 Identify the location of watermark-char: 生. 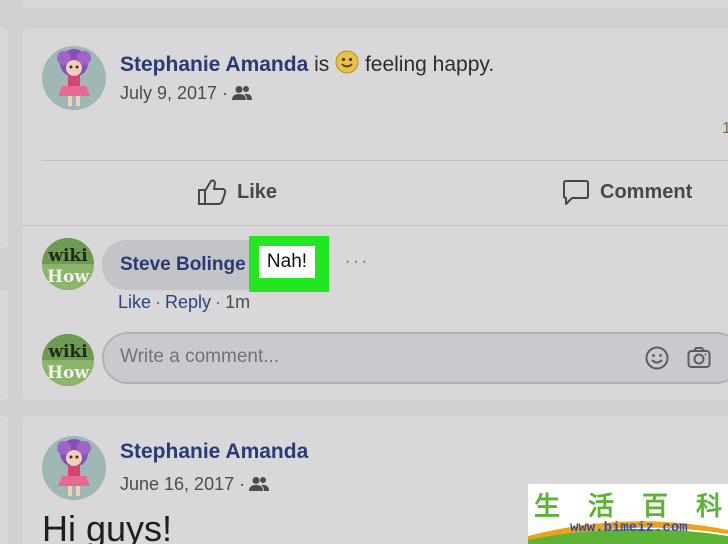
(547, 507).